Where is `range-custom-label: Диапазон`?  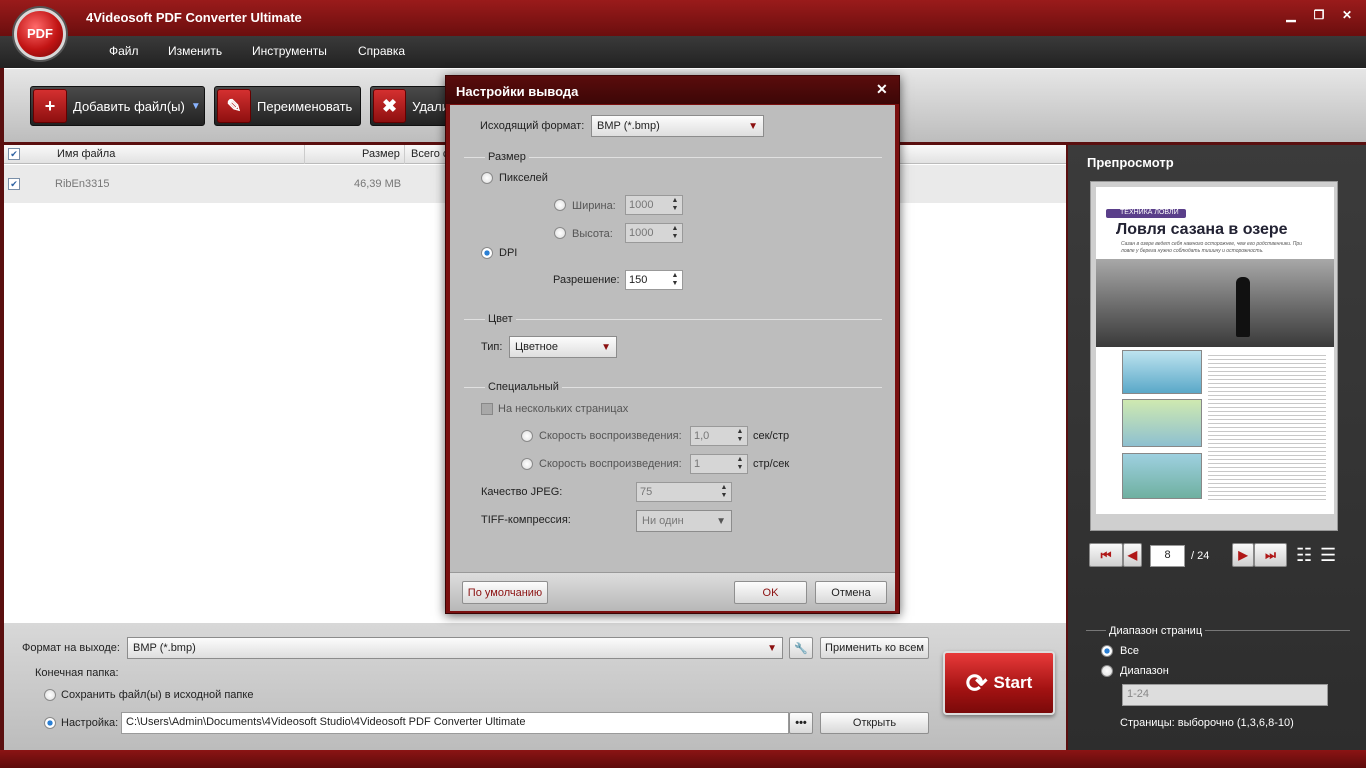
range-custom-label: Диапазон is located at coordinates (1144, 671).